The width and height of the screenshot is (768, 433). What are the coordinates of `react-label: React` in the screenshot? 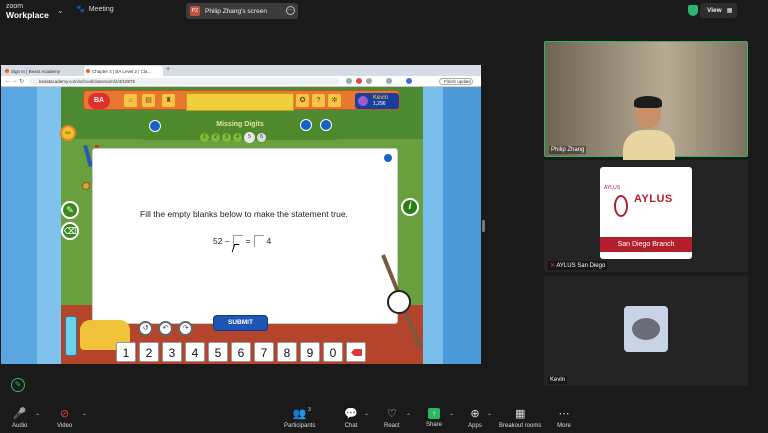 It's located at (392, 426).